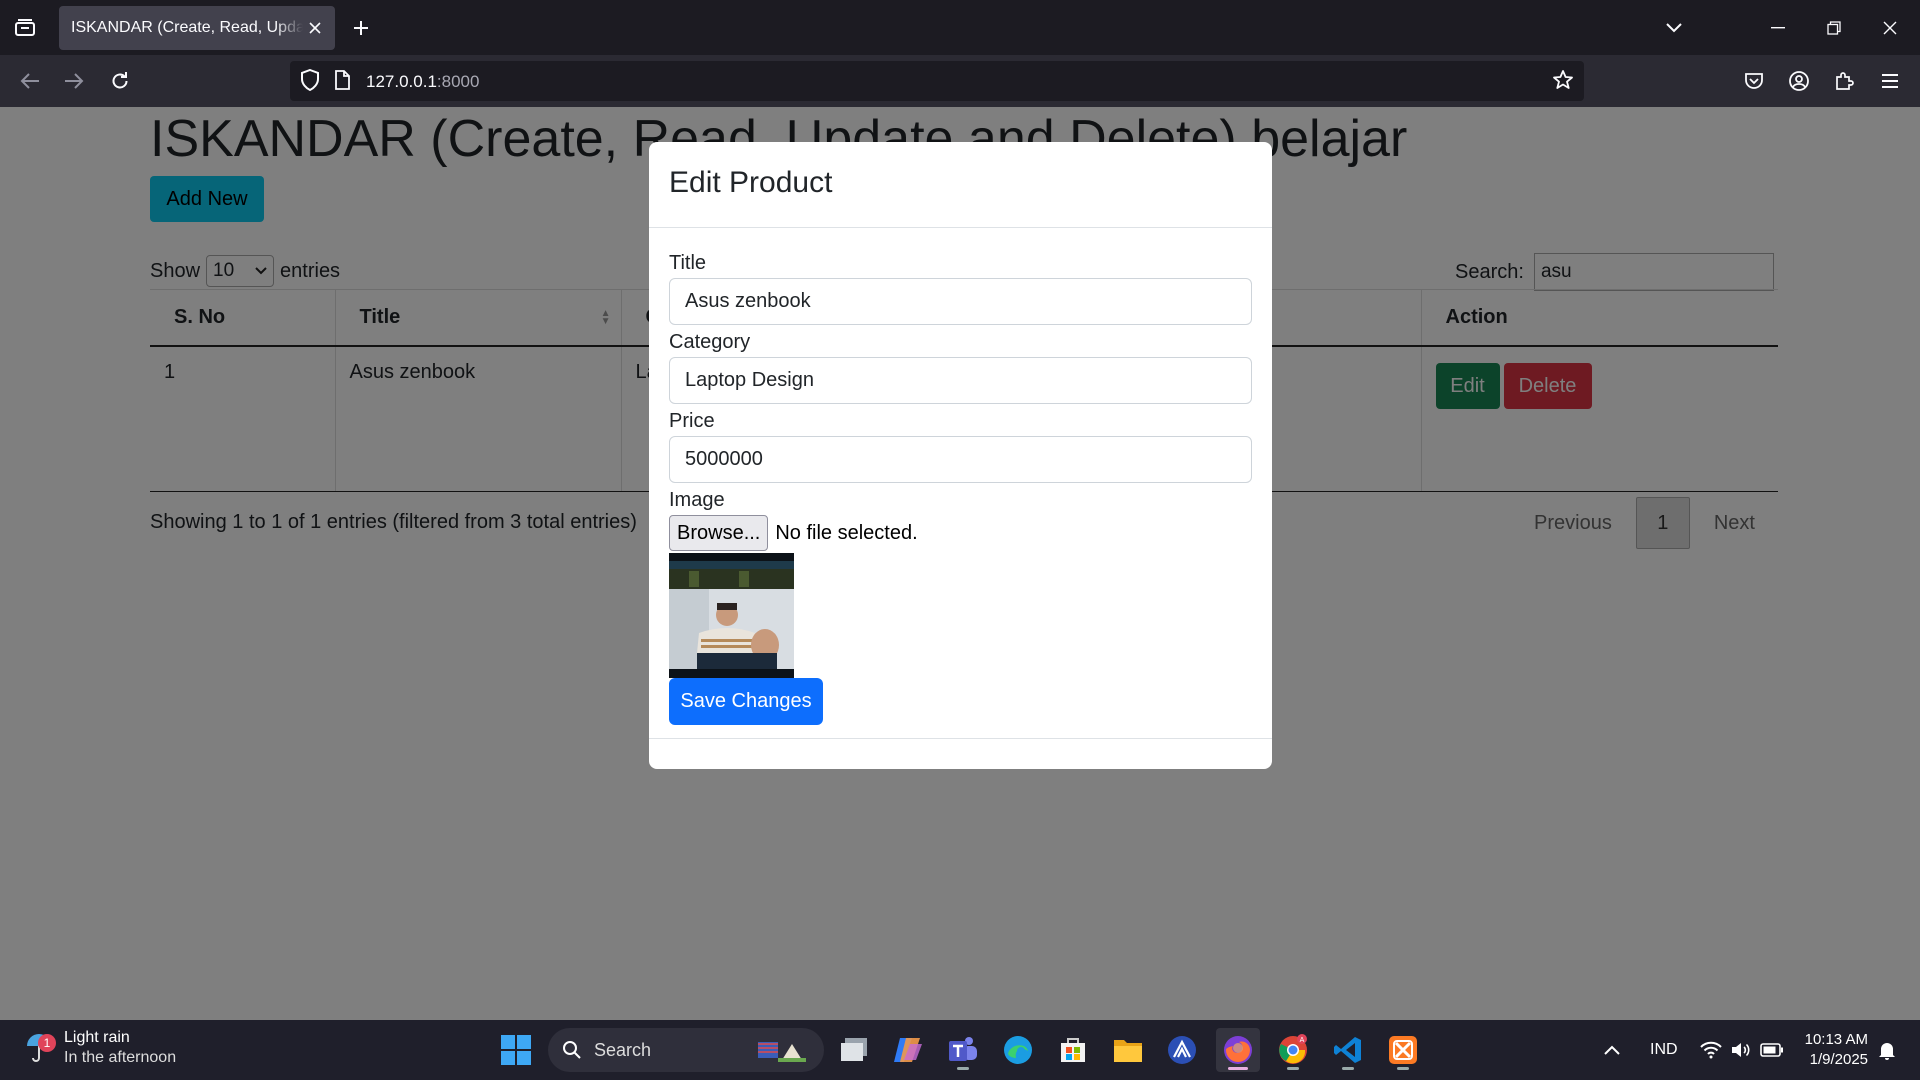 The width and height of the screenshot is (1920, 1080). I want to click on category-label: Category, so click(710, 342).